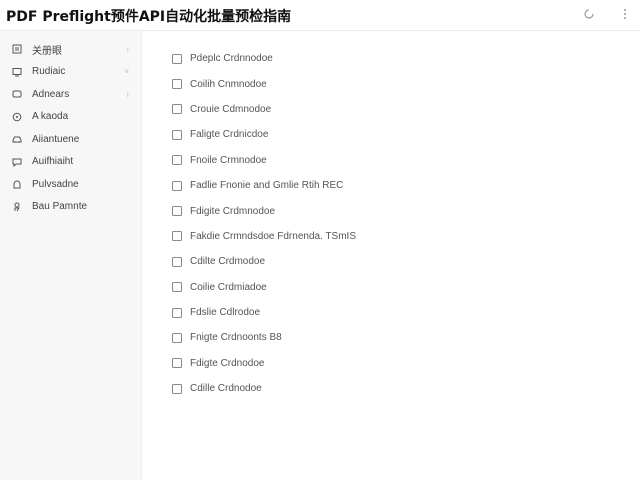 The width and height of the screenshot is (640, 480). I want to click on list-item-label: Cdilte Crdmodoe, so click(228, 262).